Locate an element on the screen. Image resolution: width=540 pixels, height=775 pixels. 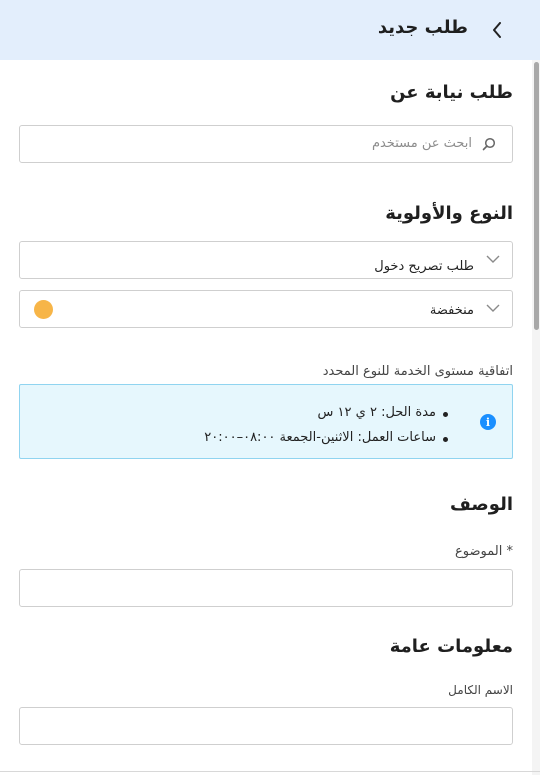
search-icon is located at coordinates (489, 144).